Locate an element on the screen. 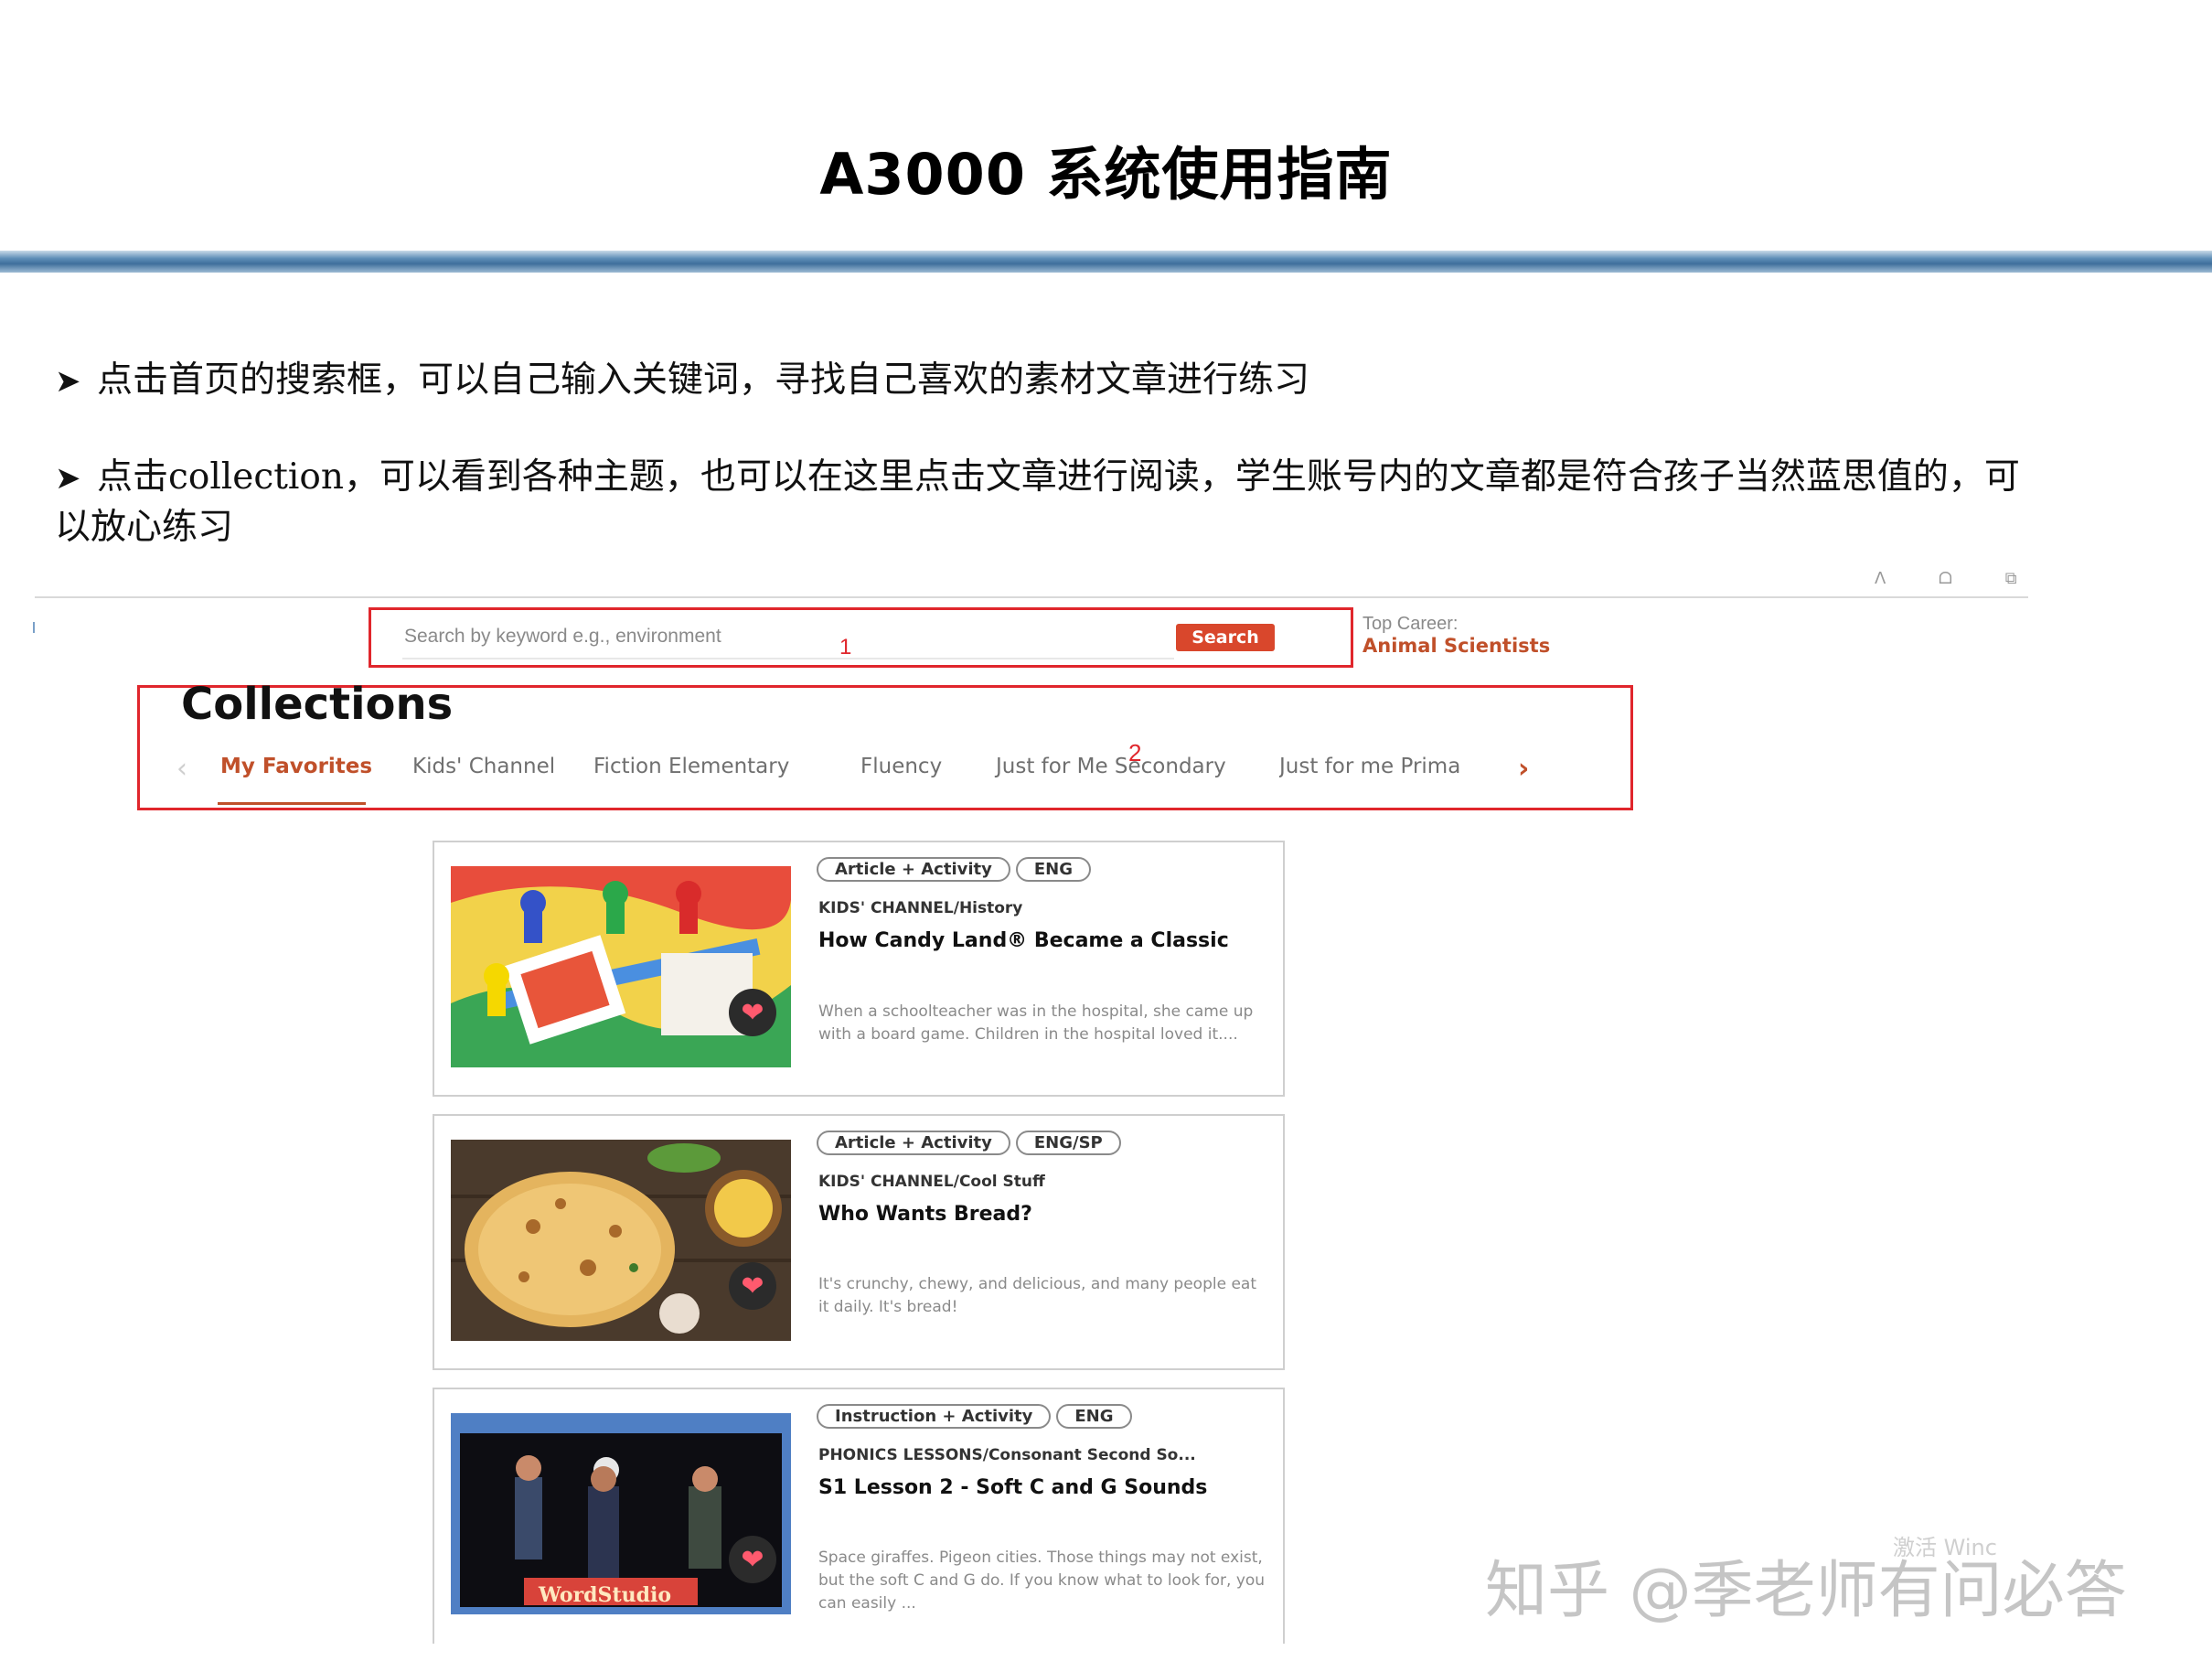 The height and width of the screenshot is (1672, 2212). chevron-left-icon: ‹ is located at coordinates (182, 769).